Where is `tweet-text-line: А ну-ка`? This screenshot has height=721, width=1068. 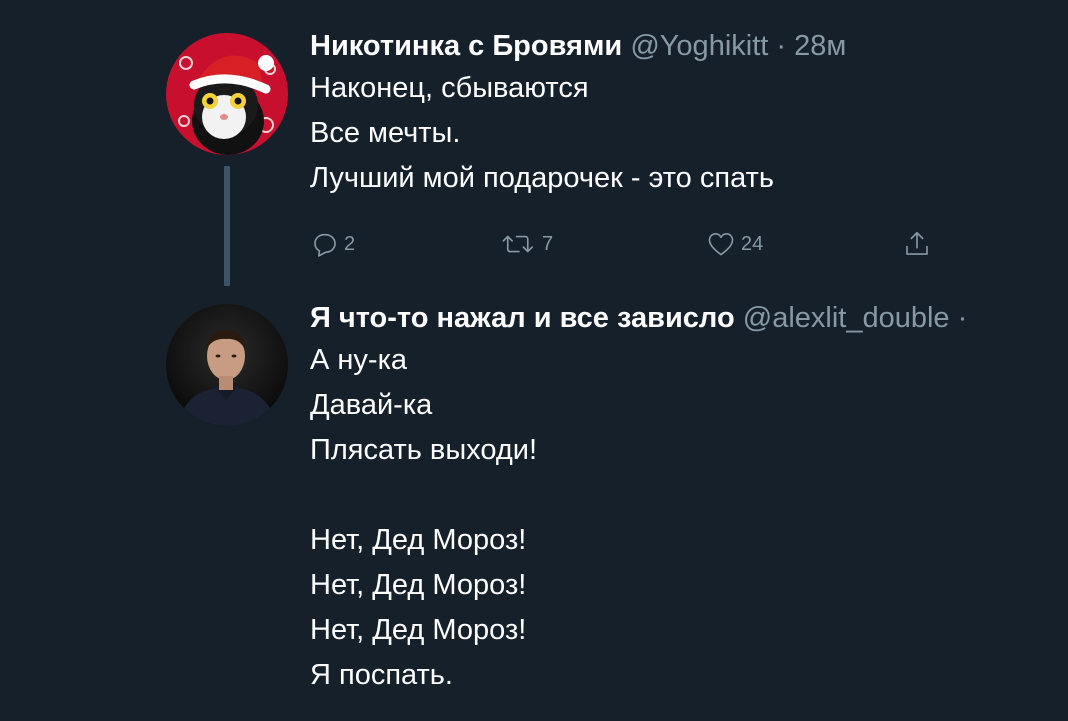 tweet-text-line: А ну-ка is located at coordinates (359, 360).